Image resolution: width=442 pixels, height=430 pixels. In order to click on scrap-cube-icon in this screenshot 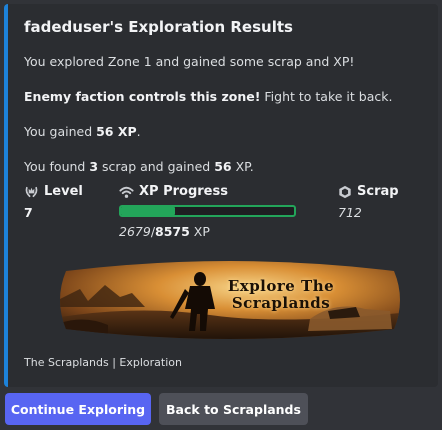, I will do `click(345, 192)`.